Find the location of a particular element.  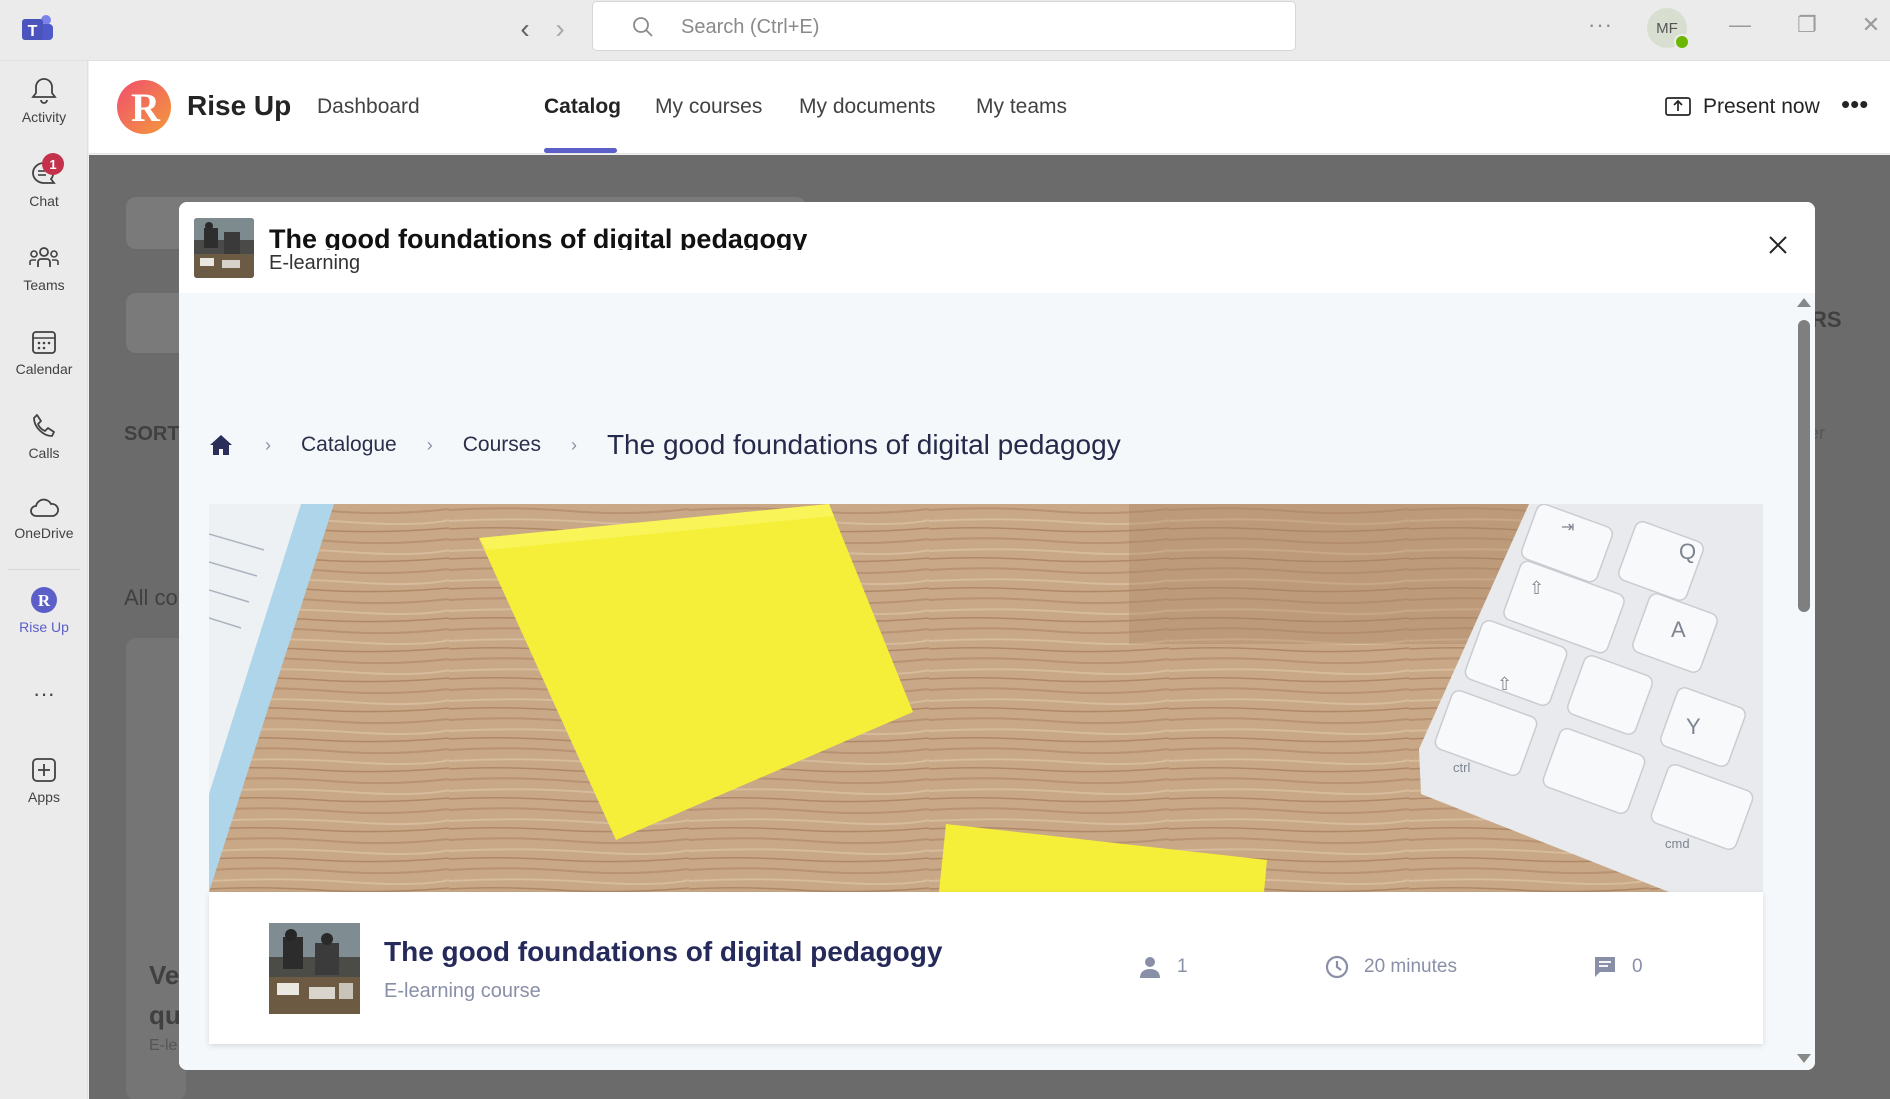

svg-text: R is located at coordinates (44, 600).